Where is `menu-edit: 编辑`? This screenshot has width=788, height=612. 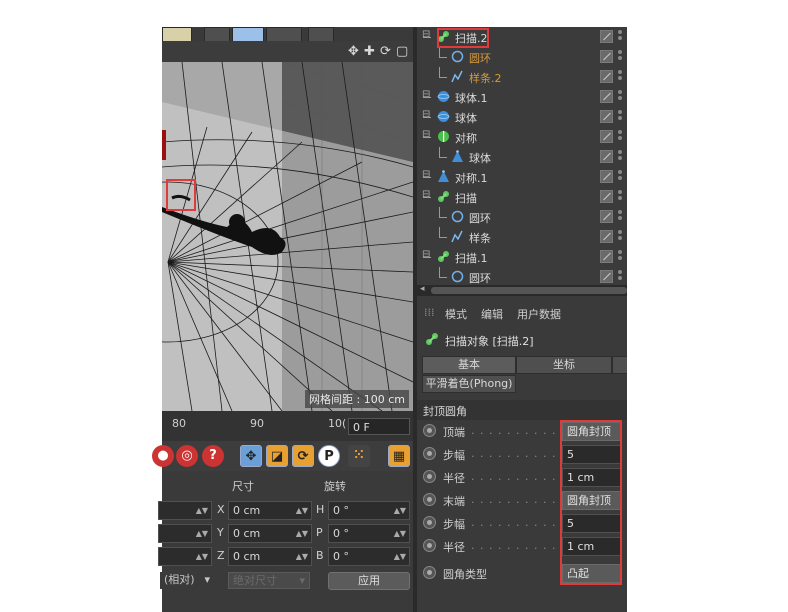
menu-edit: 编辑 is located at coordinates (492, 314).